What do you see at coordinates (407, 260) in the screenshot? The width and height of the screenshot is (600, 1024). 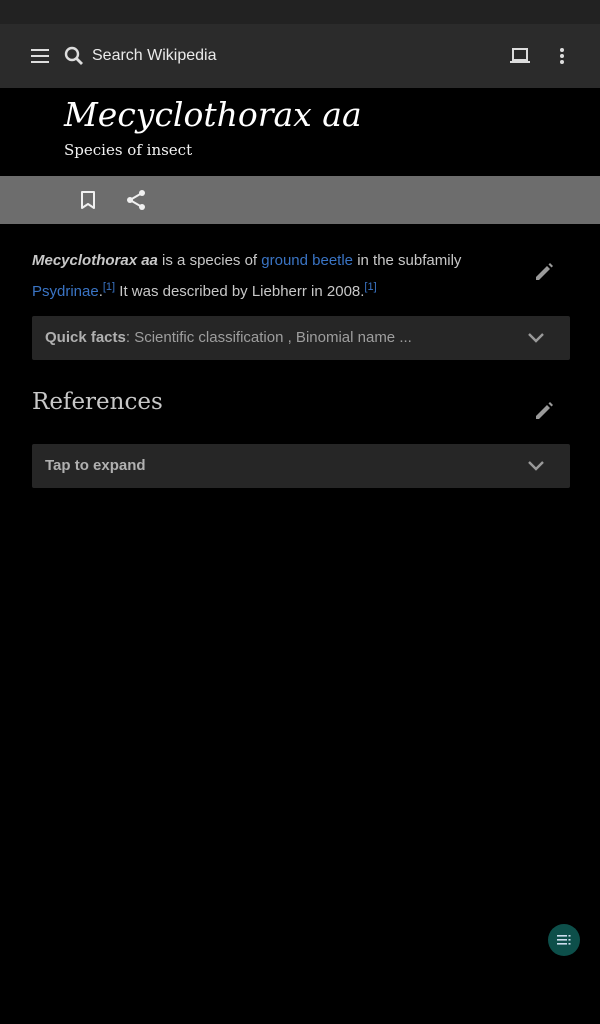 I see `lead-text: in the subfamily` at bounding box center [407, 260].